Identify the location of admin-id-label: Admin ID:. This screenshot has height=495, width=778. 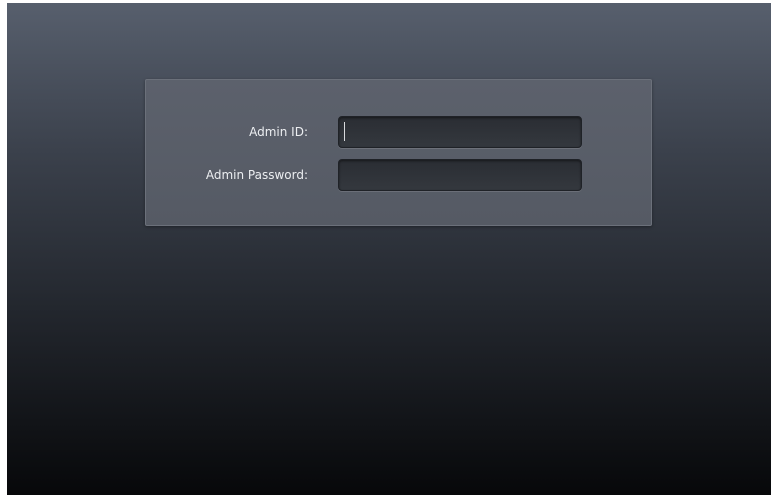
(278, 132).